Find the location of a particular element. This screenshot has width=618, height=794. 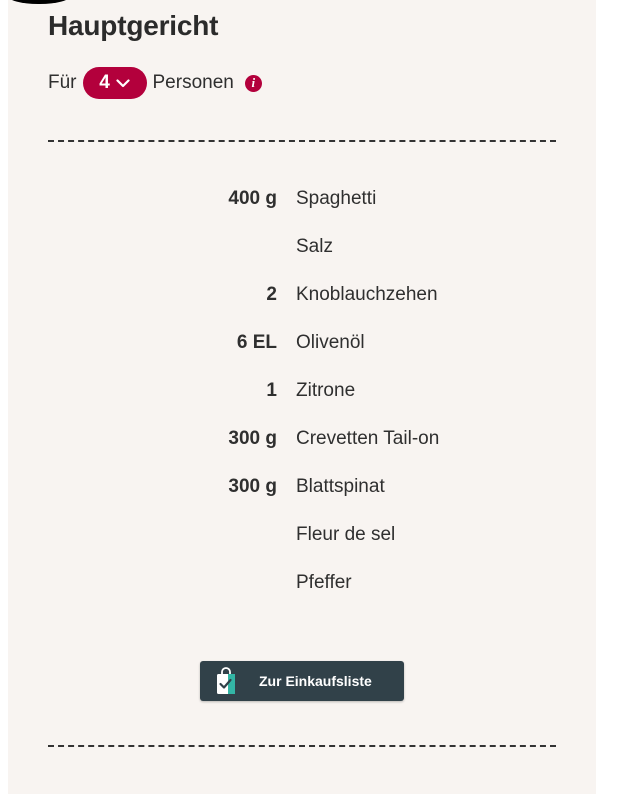

ingredient-row: 2 Knoblauchzehen is located at coordinates (302, 296).